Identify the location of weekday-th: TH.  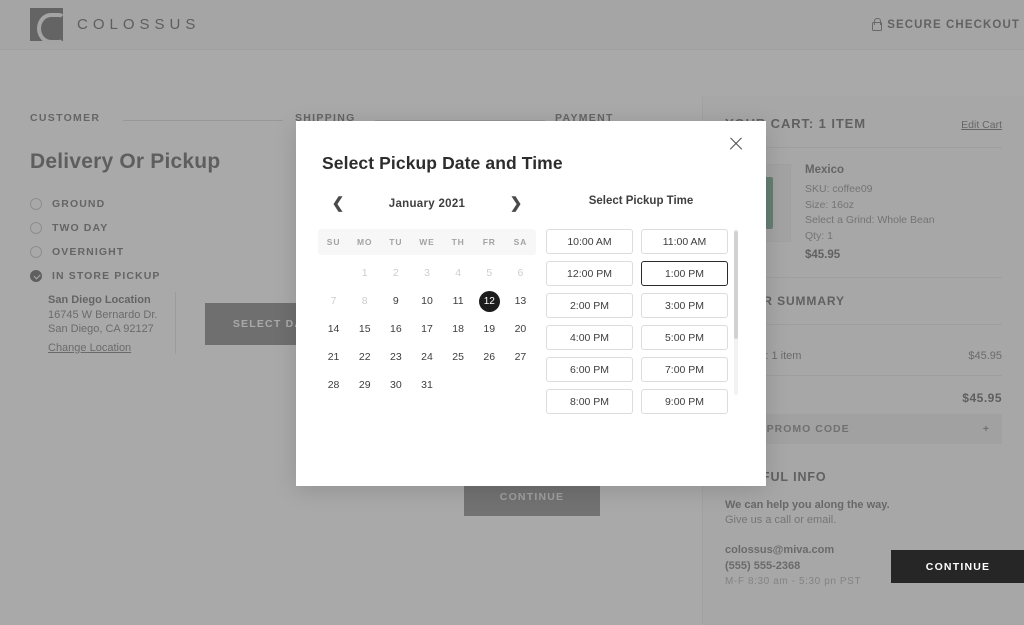
(458, 242).